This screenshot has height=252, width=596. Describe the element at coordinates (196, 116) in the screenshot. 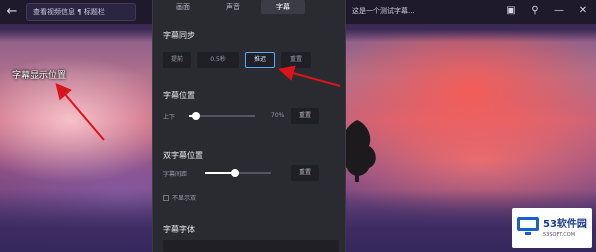

I see `position-slider-knob` at that location.